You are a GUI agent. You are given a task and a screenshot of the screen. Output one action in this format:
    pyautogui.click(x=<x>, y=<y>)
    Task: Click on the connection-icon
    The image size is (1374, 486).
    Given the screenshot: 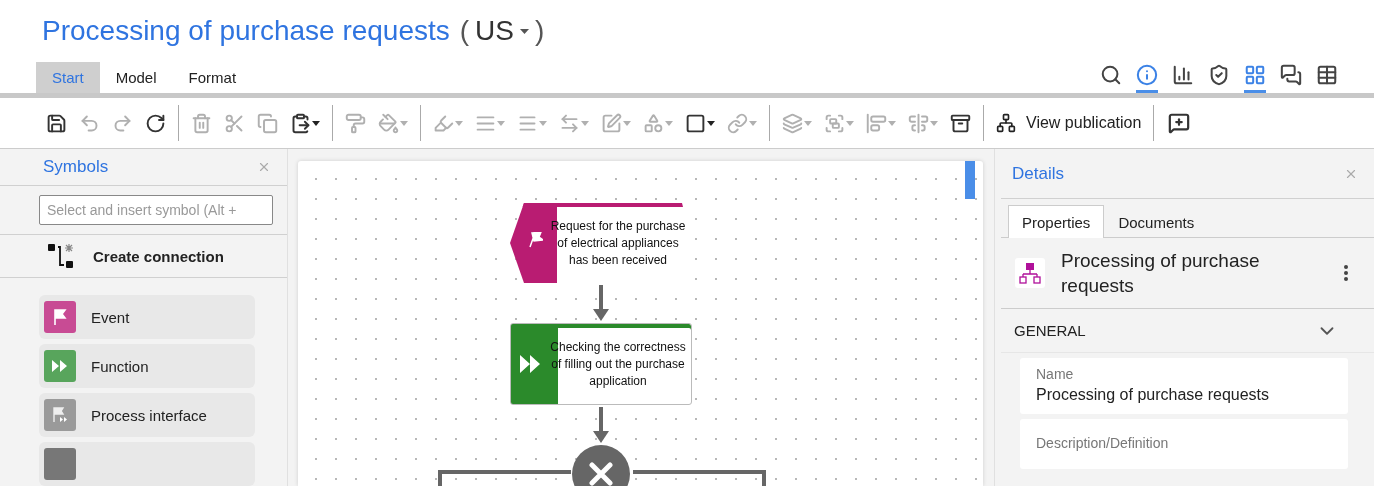 What is the action you would take?
    pyautogui.click(x=61, y=256)
    